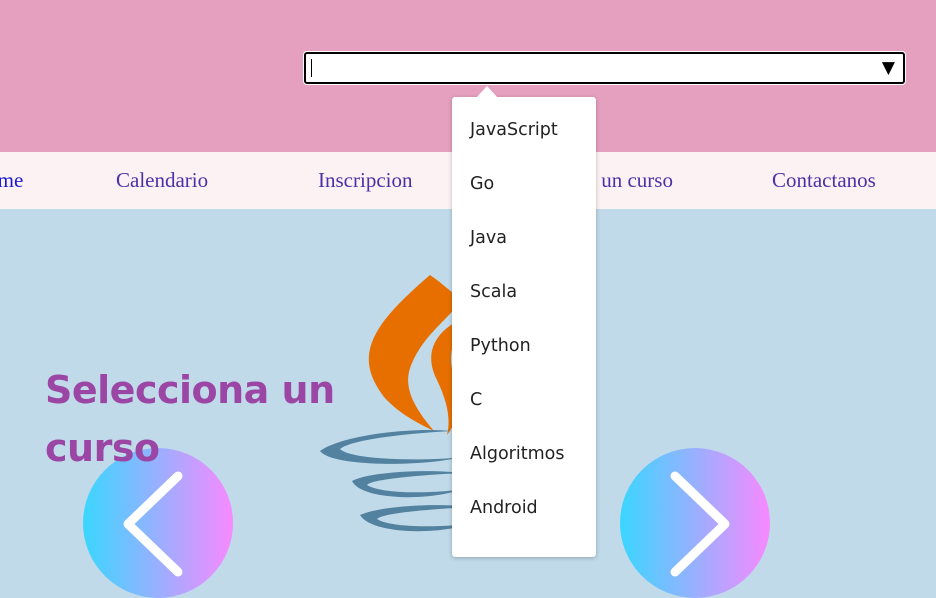 The width and height of the screenshot is (936, 598). I want to click on page-headline: Selecciona un curso, so click(190, 419).